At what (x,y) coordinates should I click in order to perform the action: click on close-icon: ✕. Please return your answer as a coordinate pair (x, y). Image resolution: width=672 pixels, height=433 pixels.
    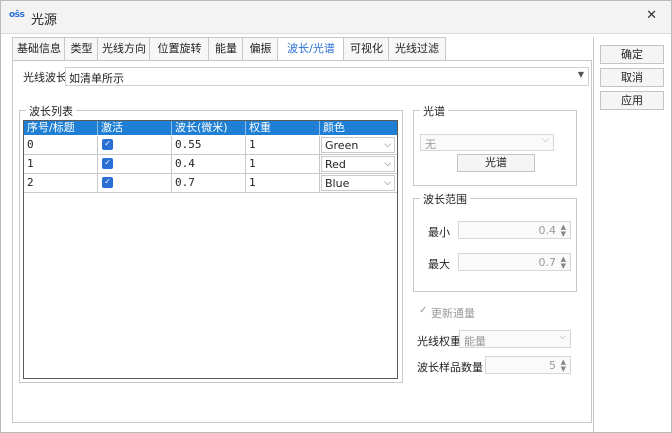
    Looking at the image, I should click on (651, 15).